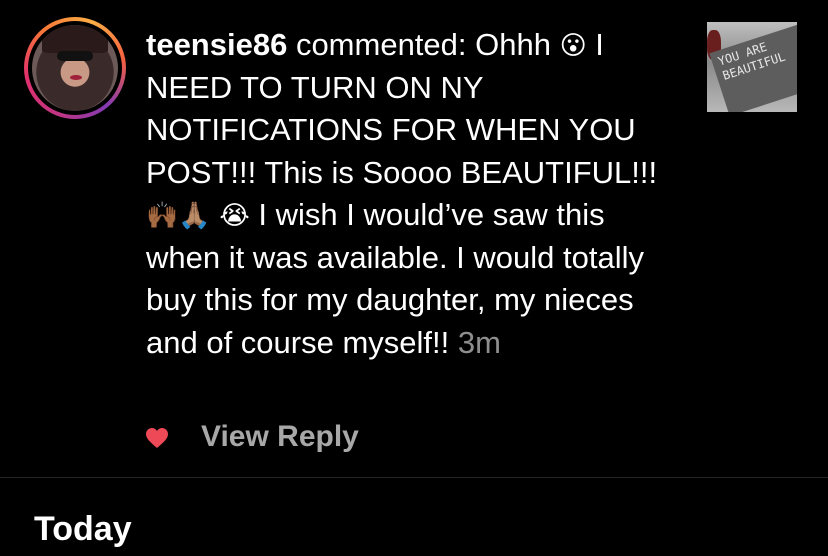  Describe the element at coordinates (414, 477) in the screenshot. I see `section-divider` at that location.